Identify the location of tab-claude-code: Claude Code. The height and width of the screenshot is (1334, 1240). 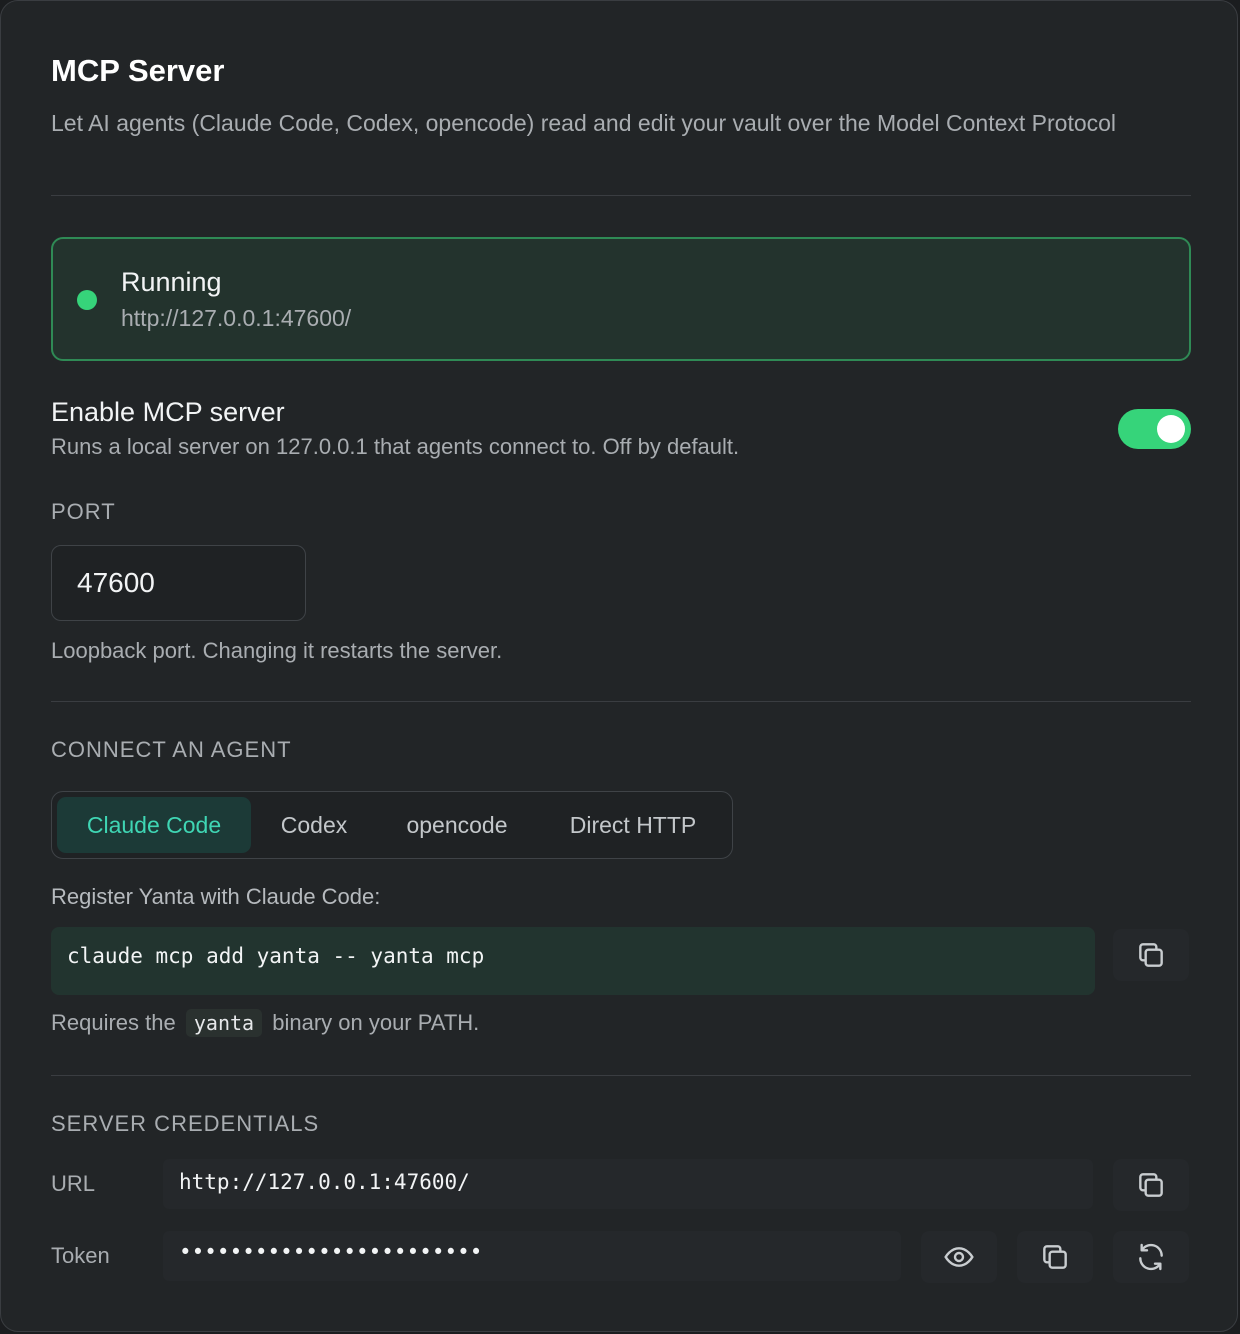
(154, 825).